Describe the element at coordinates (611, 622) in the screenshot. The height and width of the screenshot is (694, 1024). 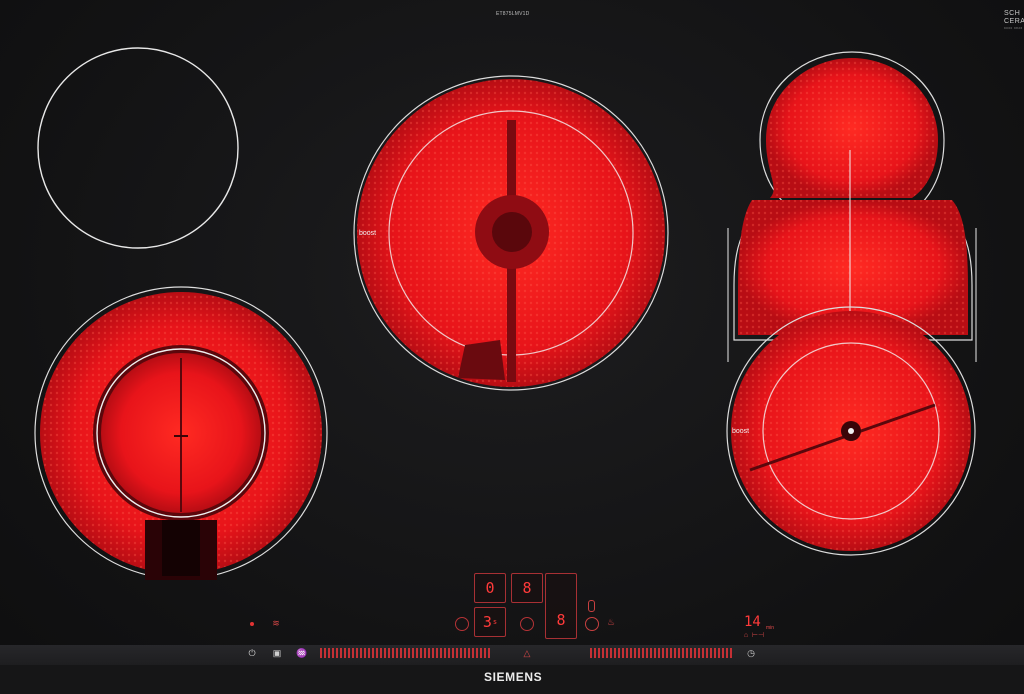
I see `frying-sensor-icon: ♨` at that location.